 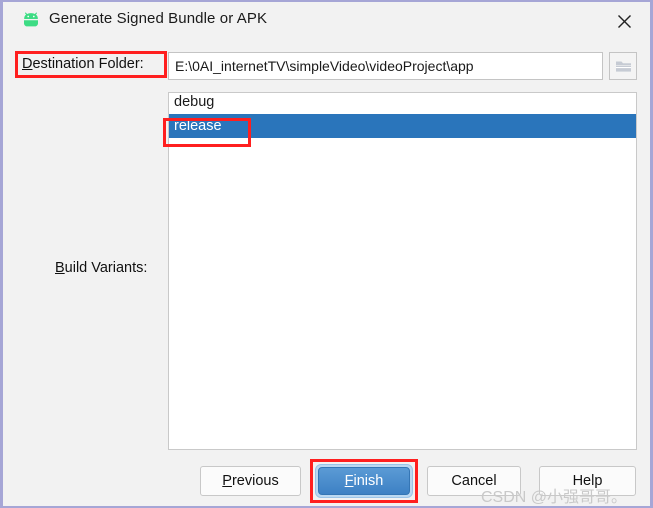 What do you see at coordinates (27, 64) in the screenshot?
I see `destination-folder-mnemonic: D` at bounding box center [27, 64].